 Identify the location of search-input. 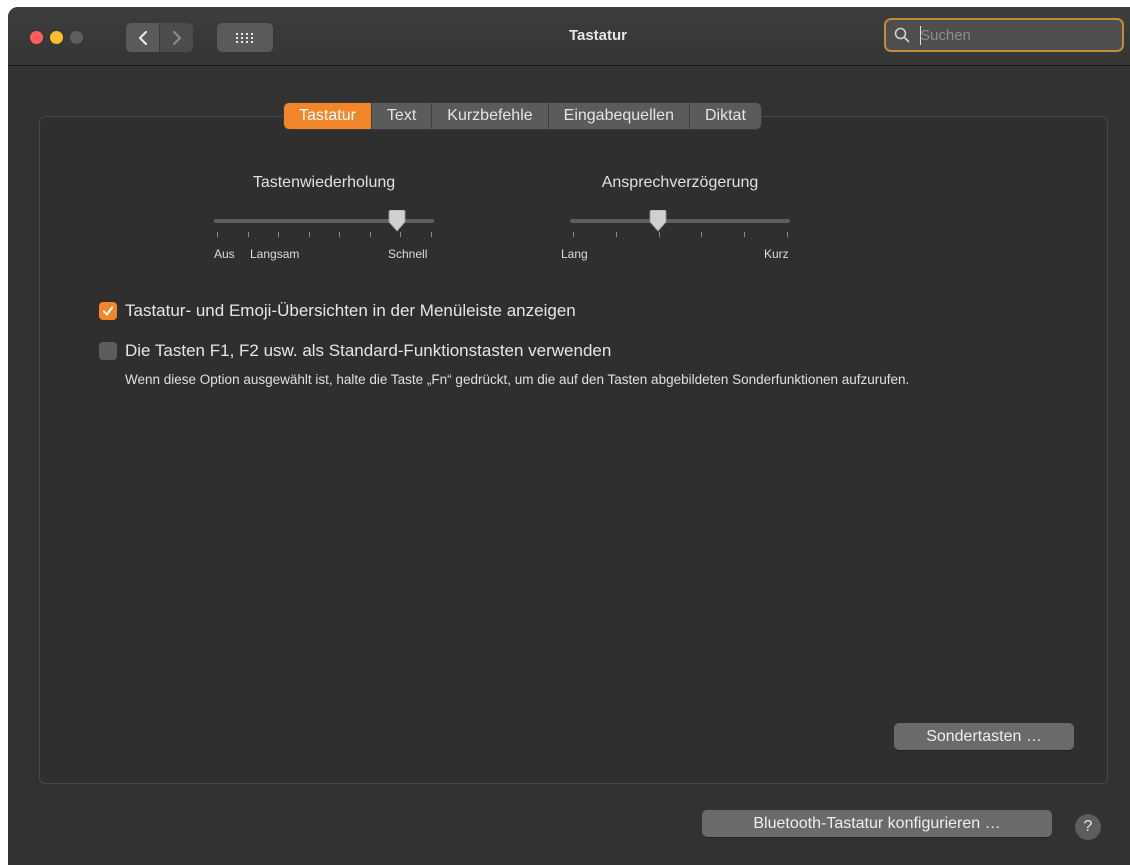
(1015, 35).